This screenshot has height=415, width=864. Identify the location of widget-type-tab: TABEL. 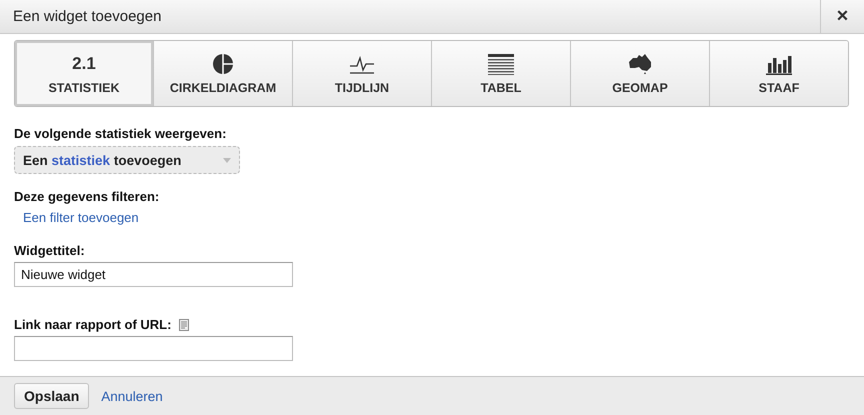
(500, 73).